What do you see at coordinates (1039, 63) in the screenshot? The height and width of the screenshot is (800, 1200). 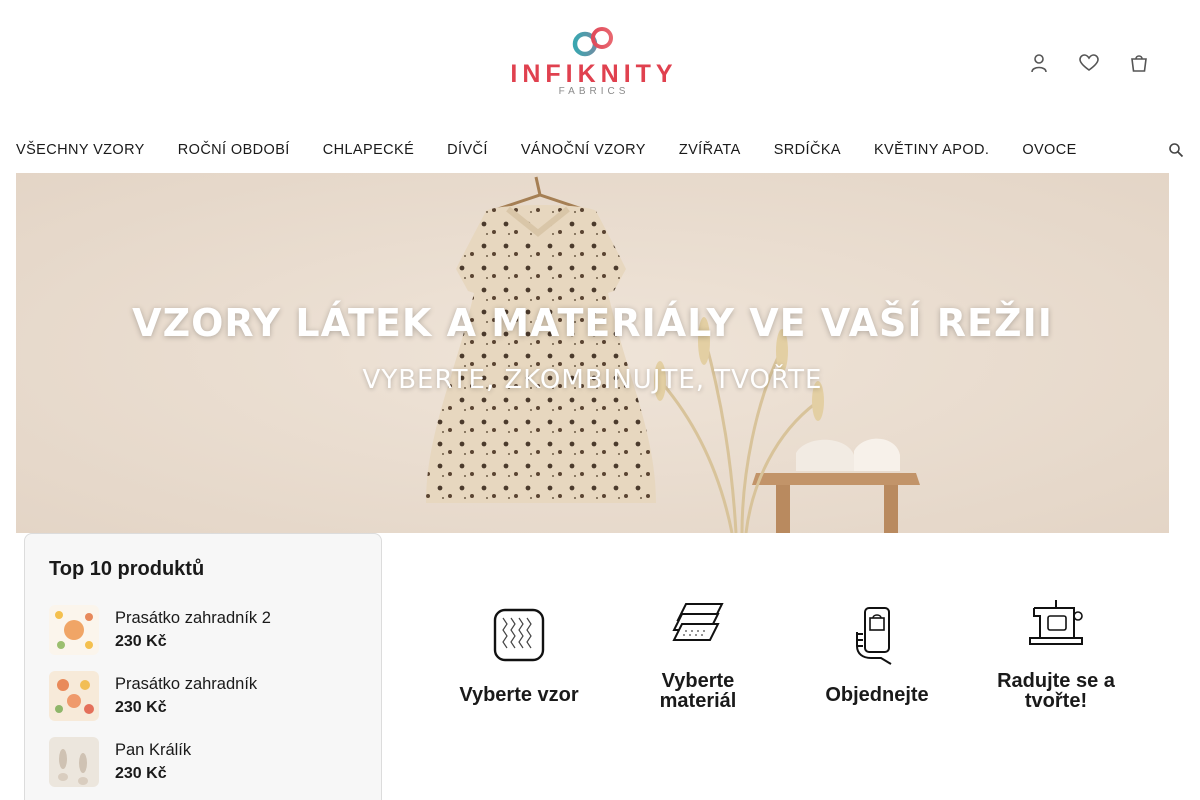 I see `user-icon` at bounding box center [1039, 63].